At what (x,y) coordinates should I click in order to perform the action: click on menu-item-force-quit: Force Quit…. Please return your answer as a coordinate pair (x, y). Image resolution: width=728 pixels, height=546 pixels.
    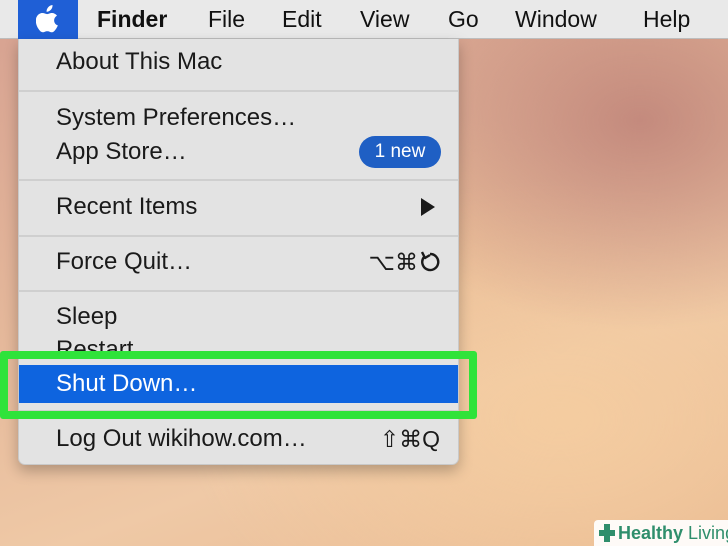
    Looking at the image, I should click on (124, 262).